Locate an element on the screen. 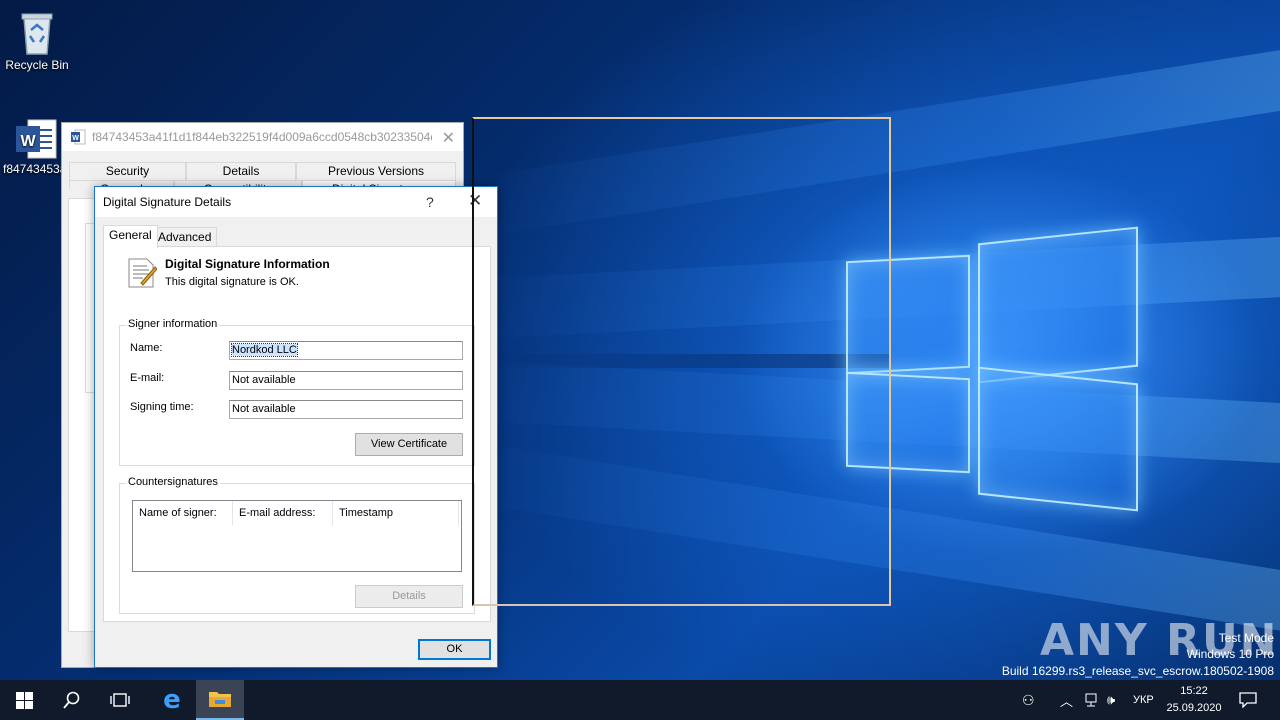  edge-icon: e is located at coordinates (172, 700).